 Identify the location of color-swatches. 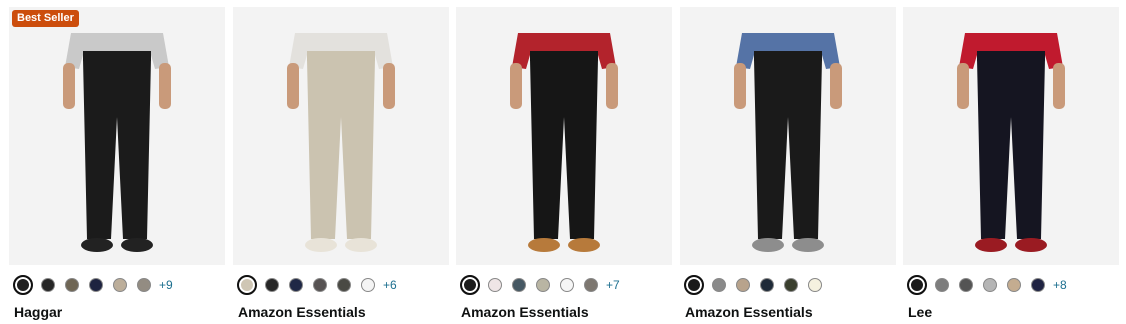
(758, 285).